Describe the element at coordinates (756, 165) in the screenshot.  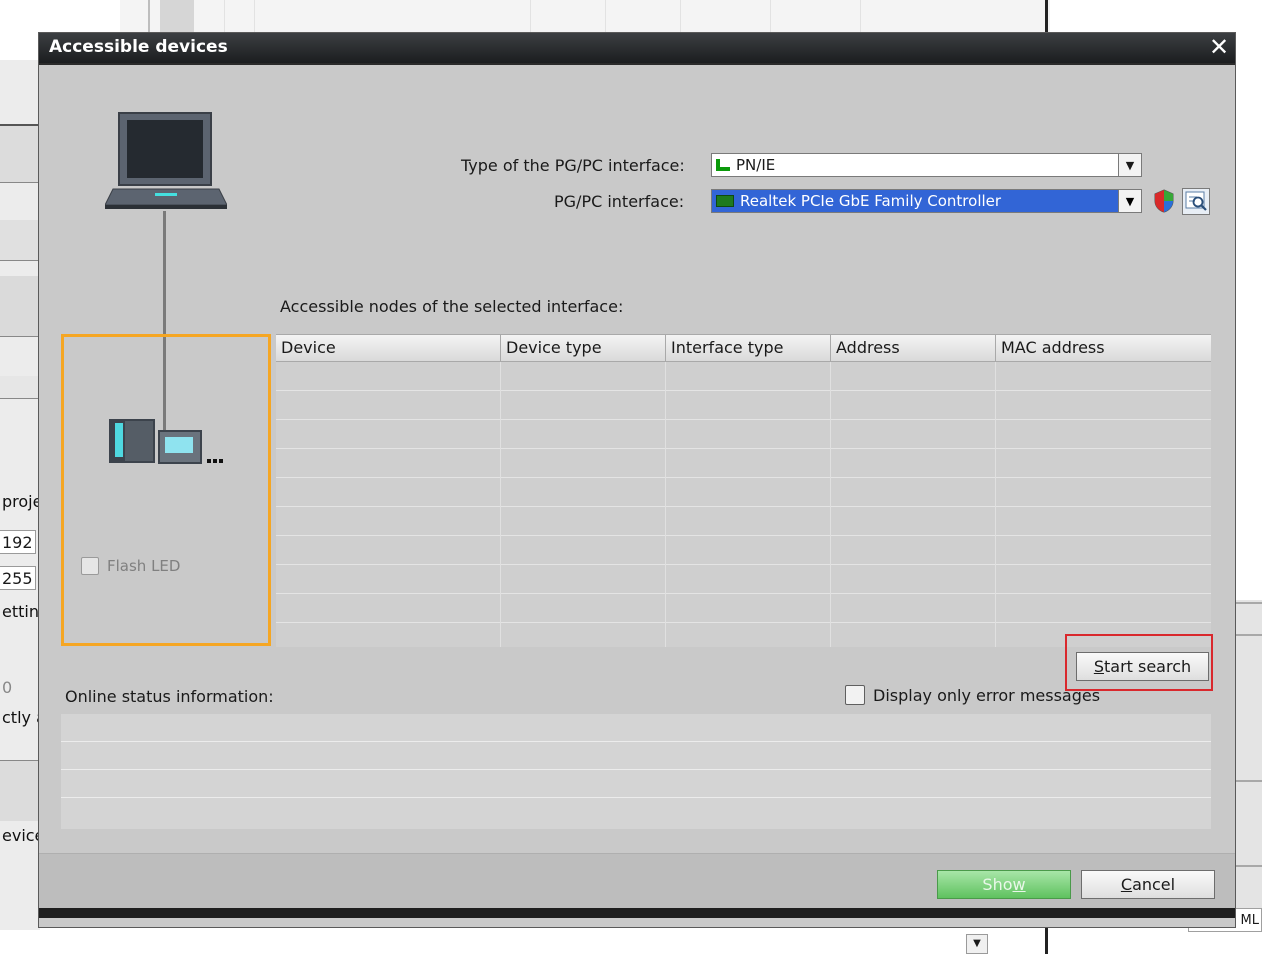
I see `interface-type-value: PN/IE` at that location.